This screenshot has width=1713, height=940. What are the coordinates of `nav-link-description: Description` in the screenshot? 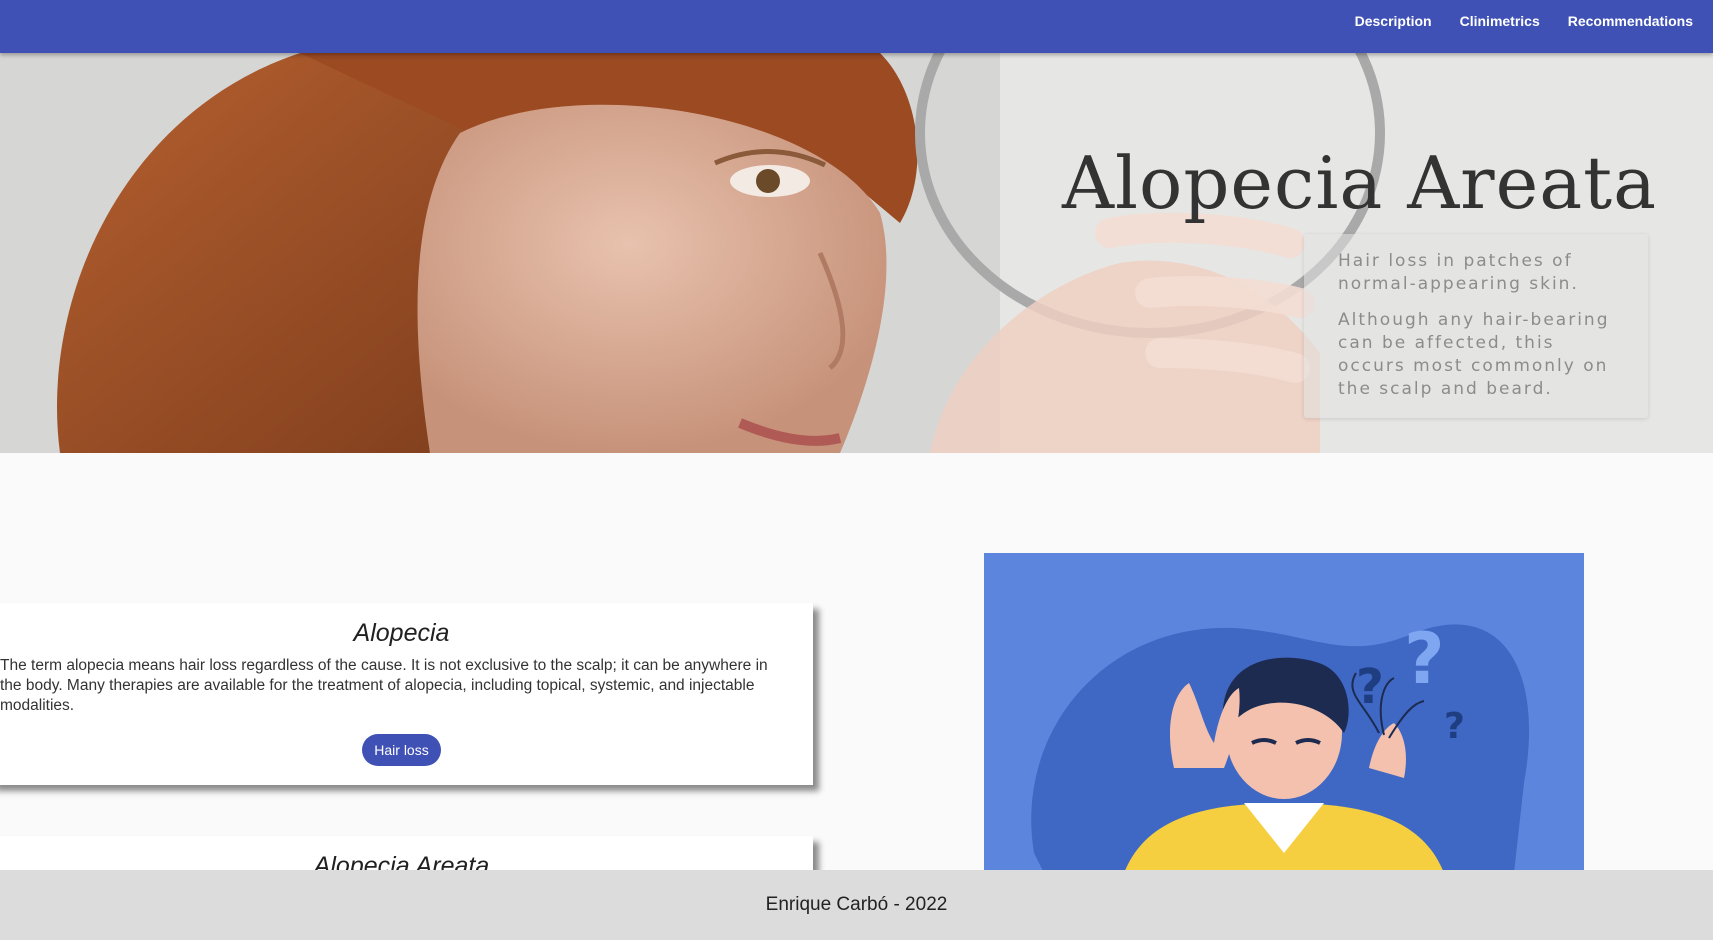 It's located at (1393, 21).